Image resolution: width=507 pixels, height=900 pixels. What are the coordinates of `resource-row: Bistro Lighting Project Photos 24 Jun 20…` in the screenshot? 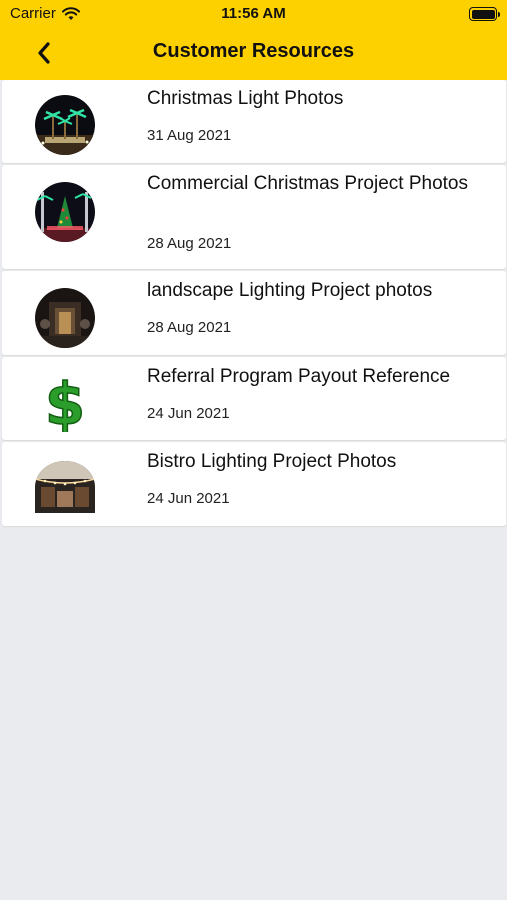 It's located at (254, 484).